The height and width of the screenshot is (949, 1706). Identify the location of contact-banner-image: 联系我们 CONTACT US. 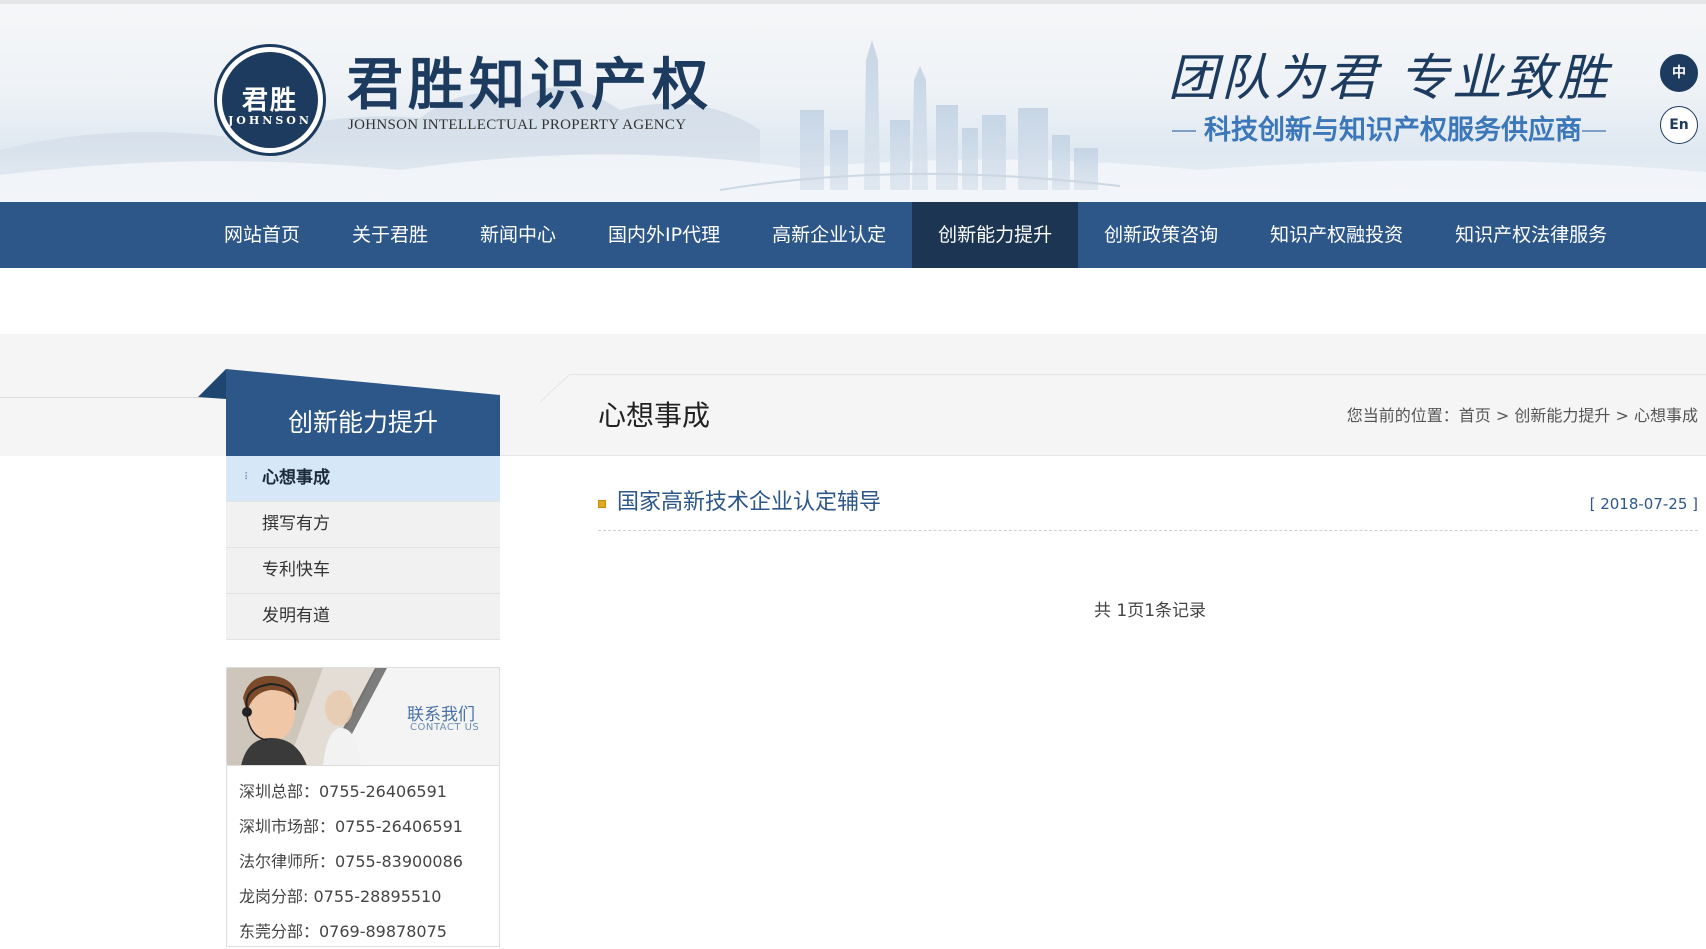
(363, 717).